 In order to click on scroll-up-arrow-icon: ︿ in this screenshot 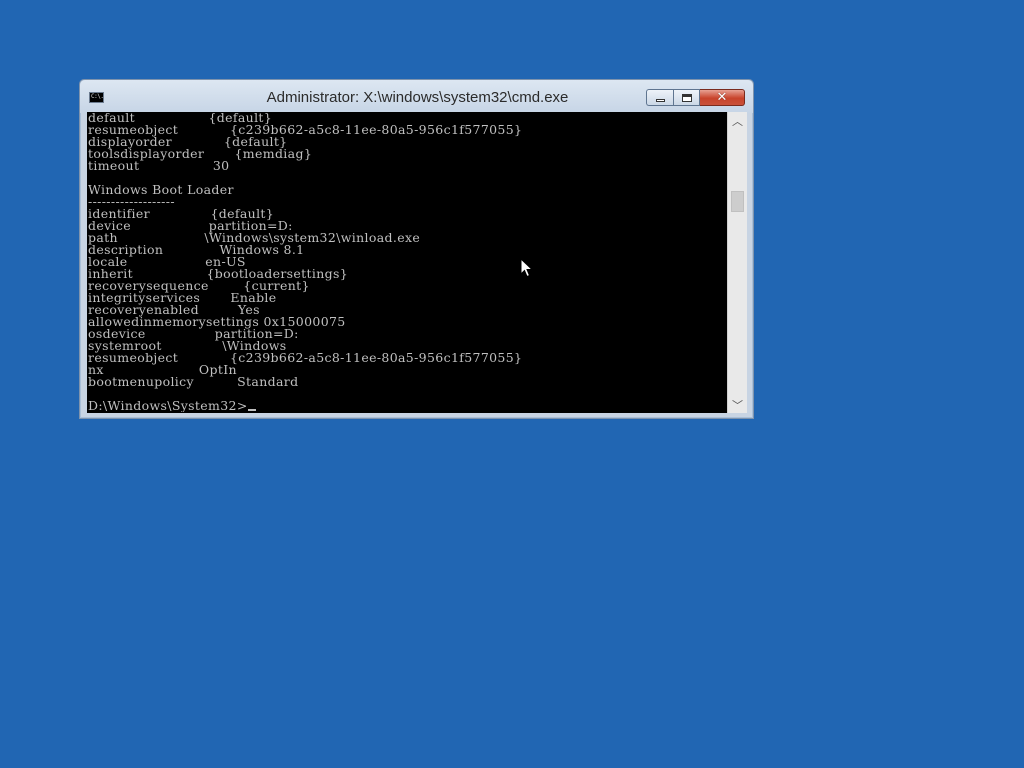, I will do `click(737, 120)`.